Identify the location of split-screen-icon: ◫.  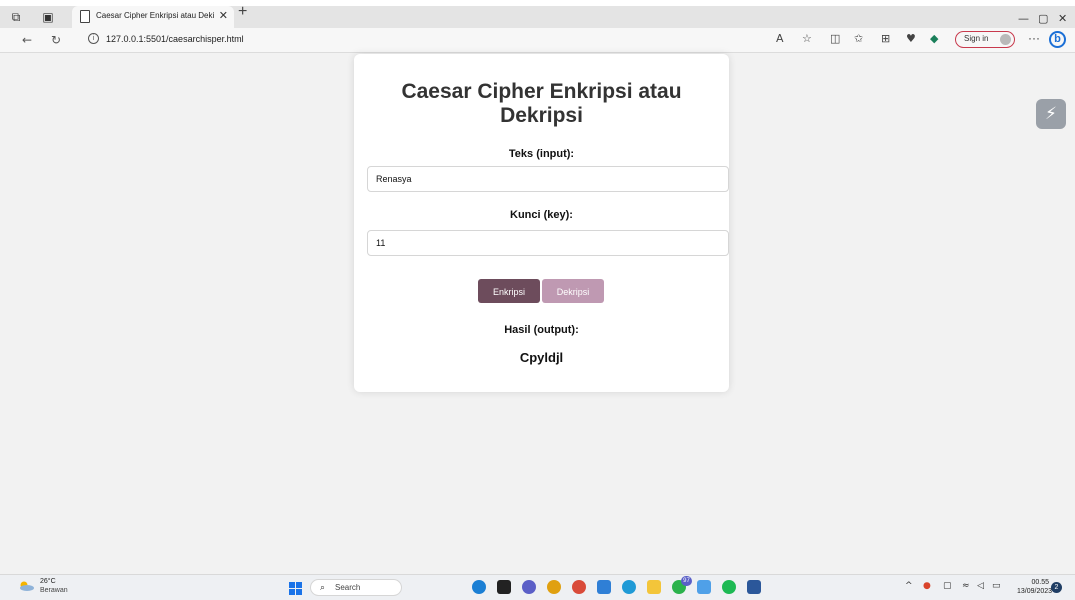
(835, 38).